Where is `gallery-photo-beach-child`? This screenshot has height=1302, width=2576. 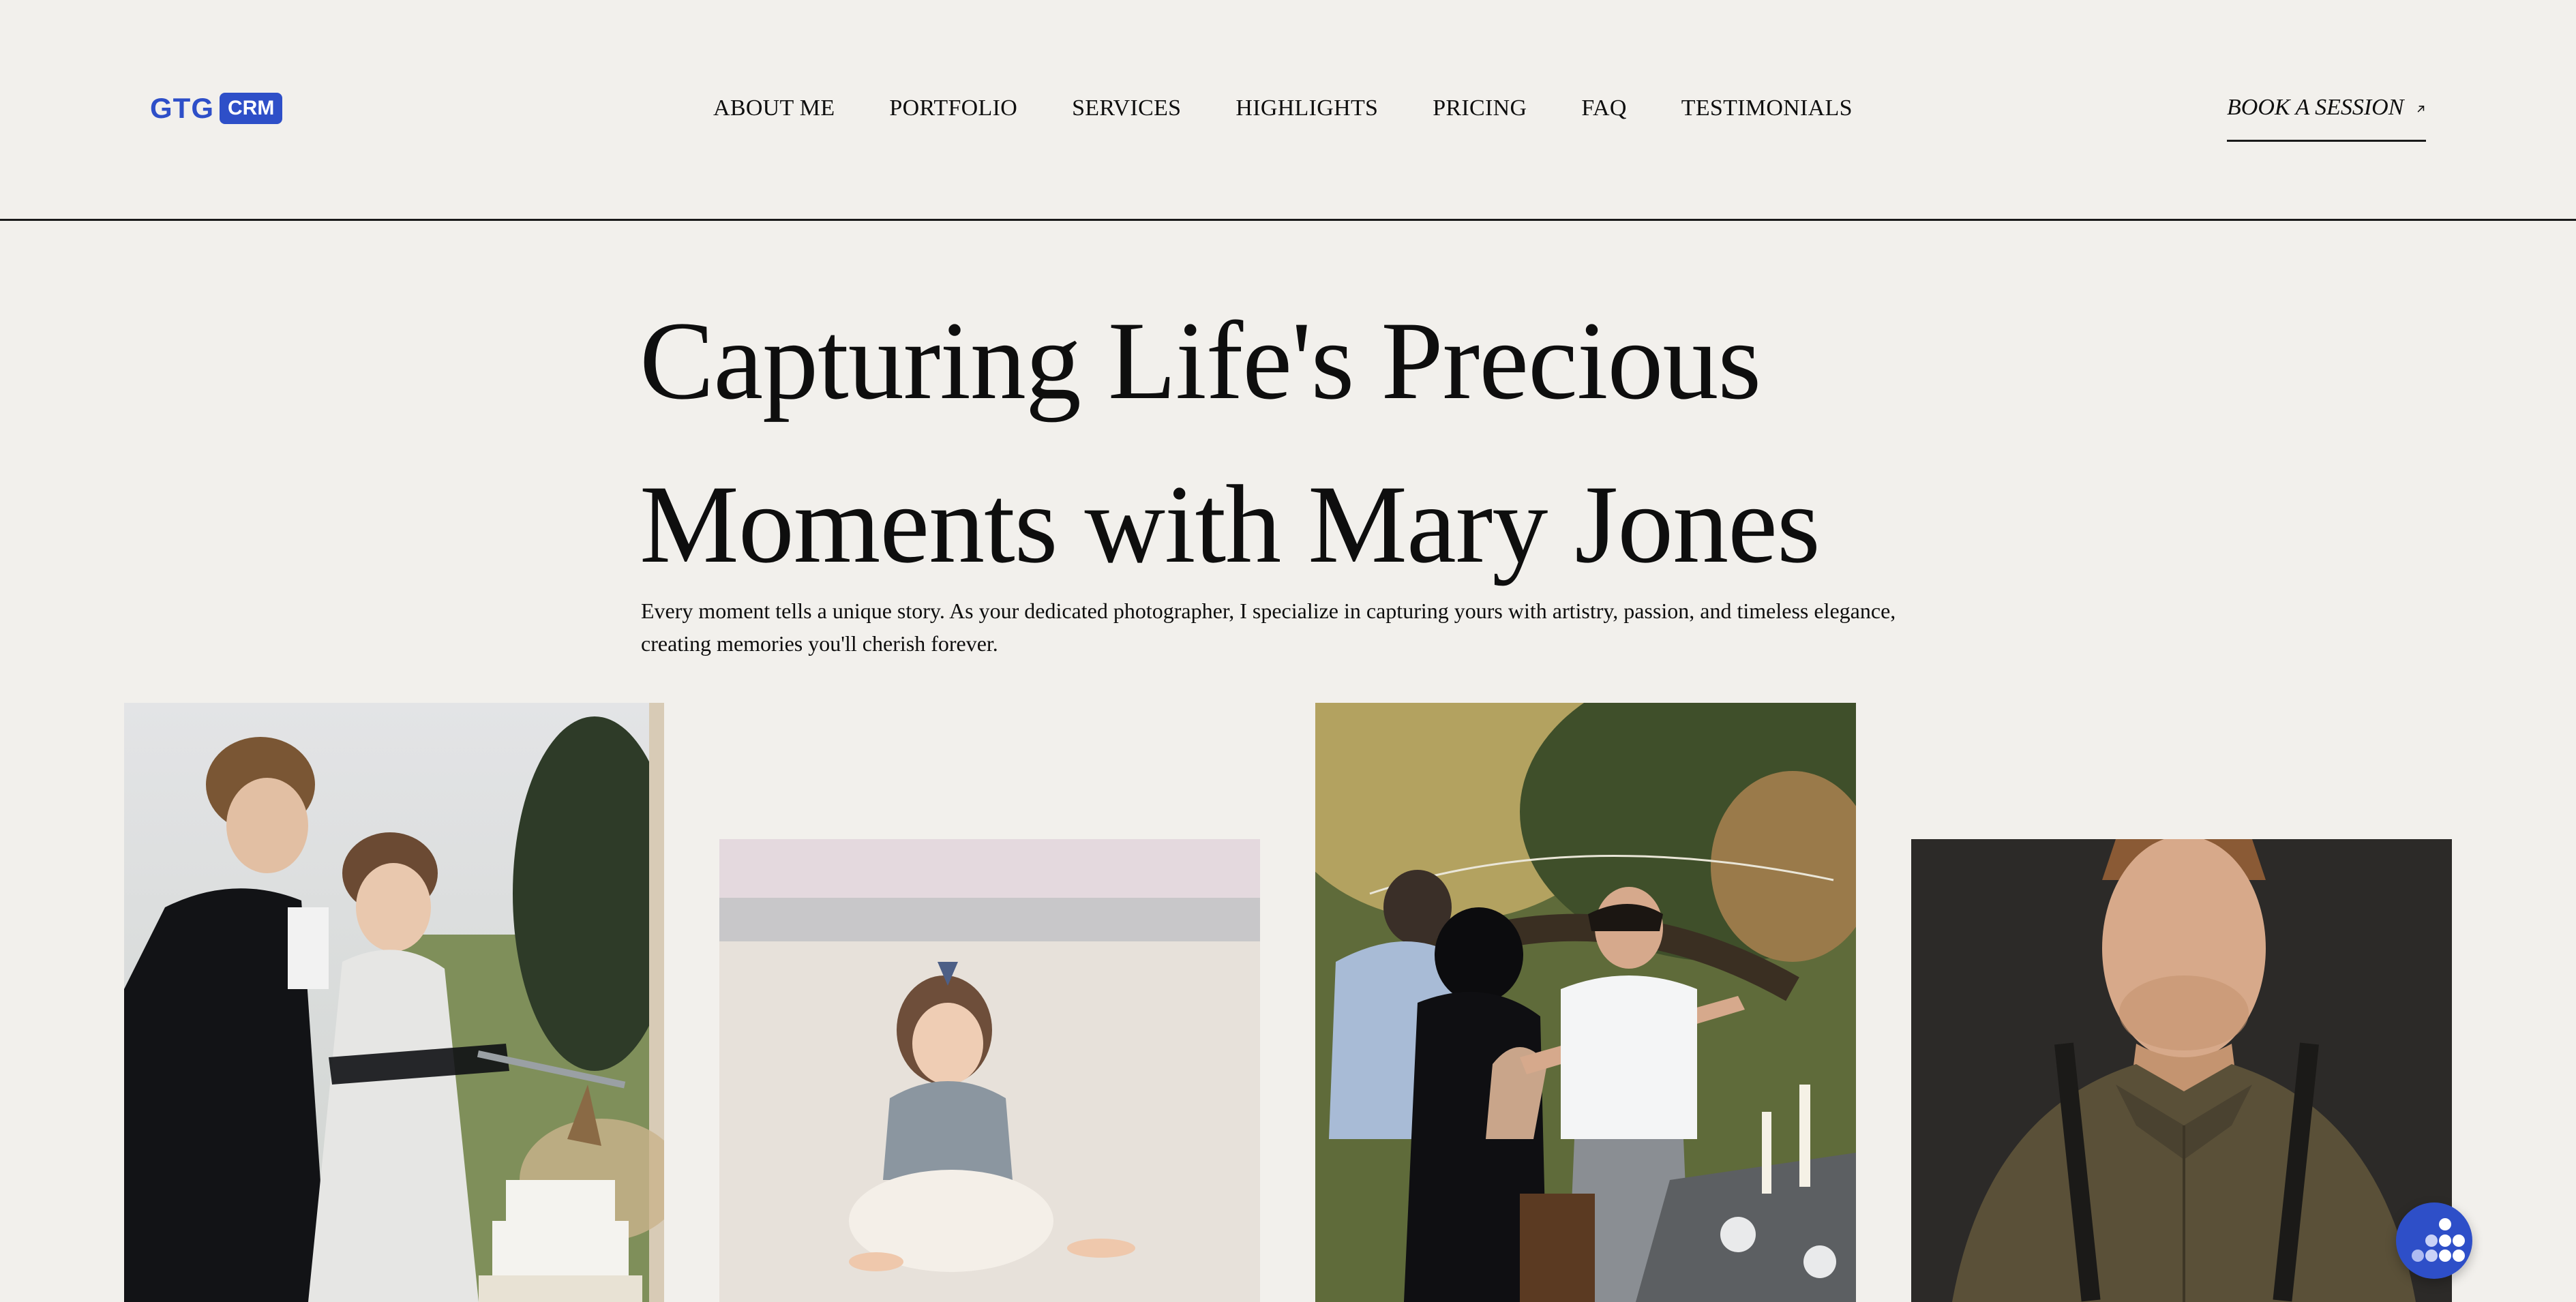 gallery-photo-beach-child is located at coordinates (990, 1070).